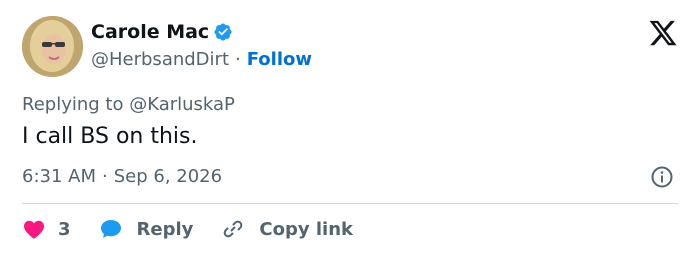  I want to click on x-logo-icon, so click(663, 33).